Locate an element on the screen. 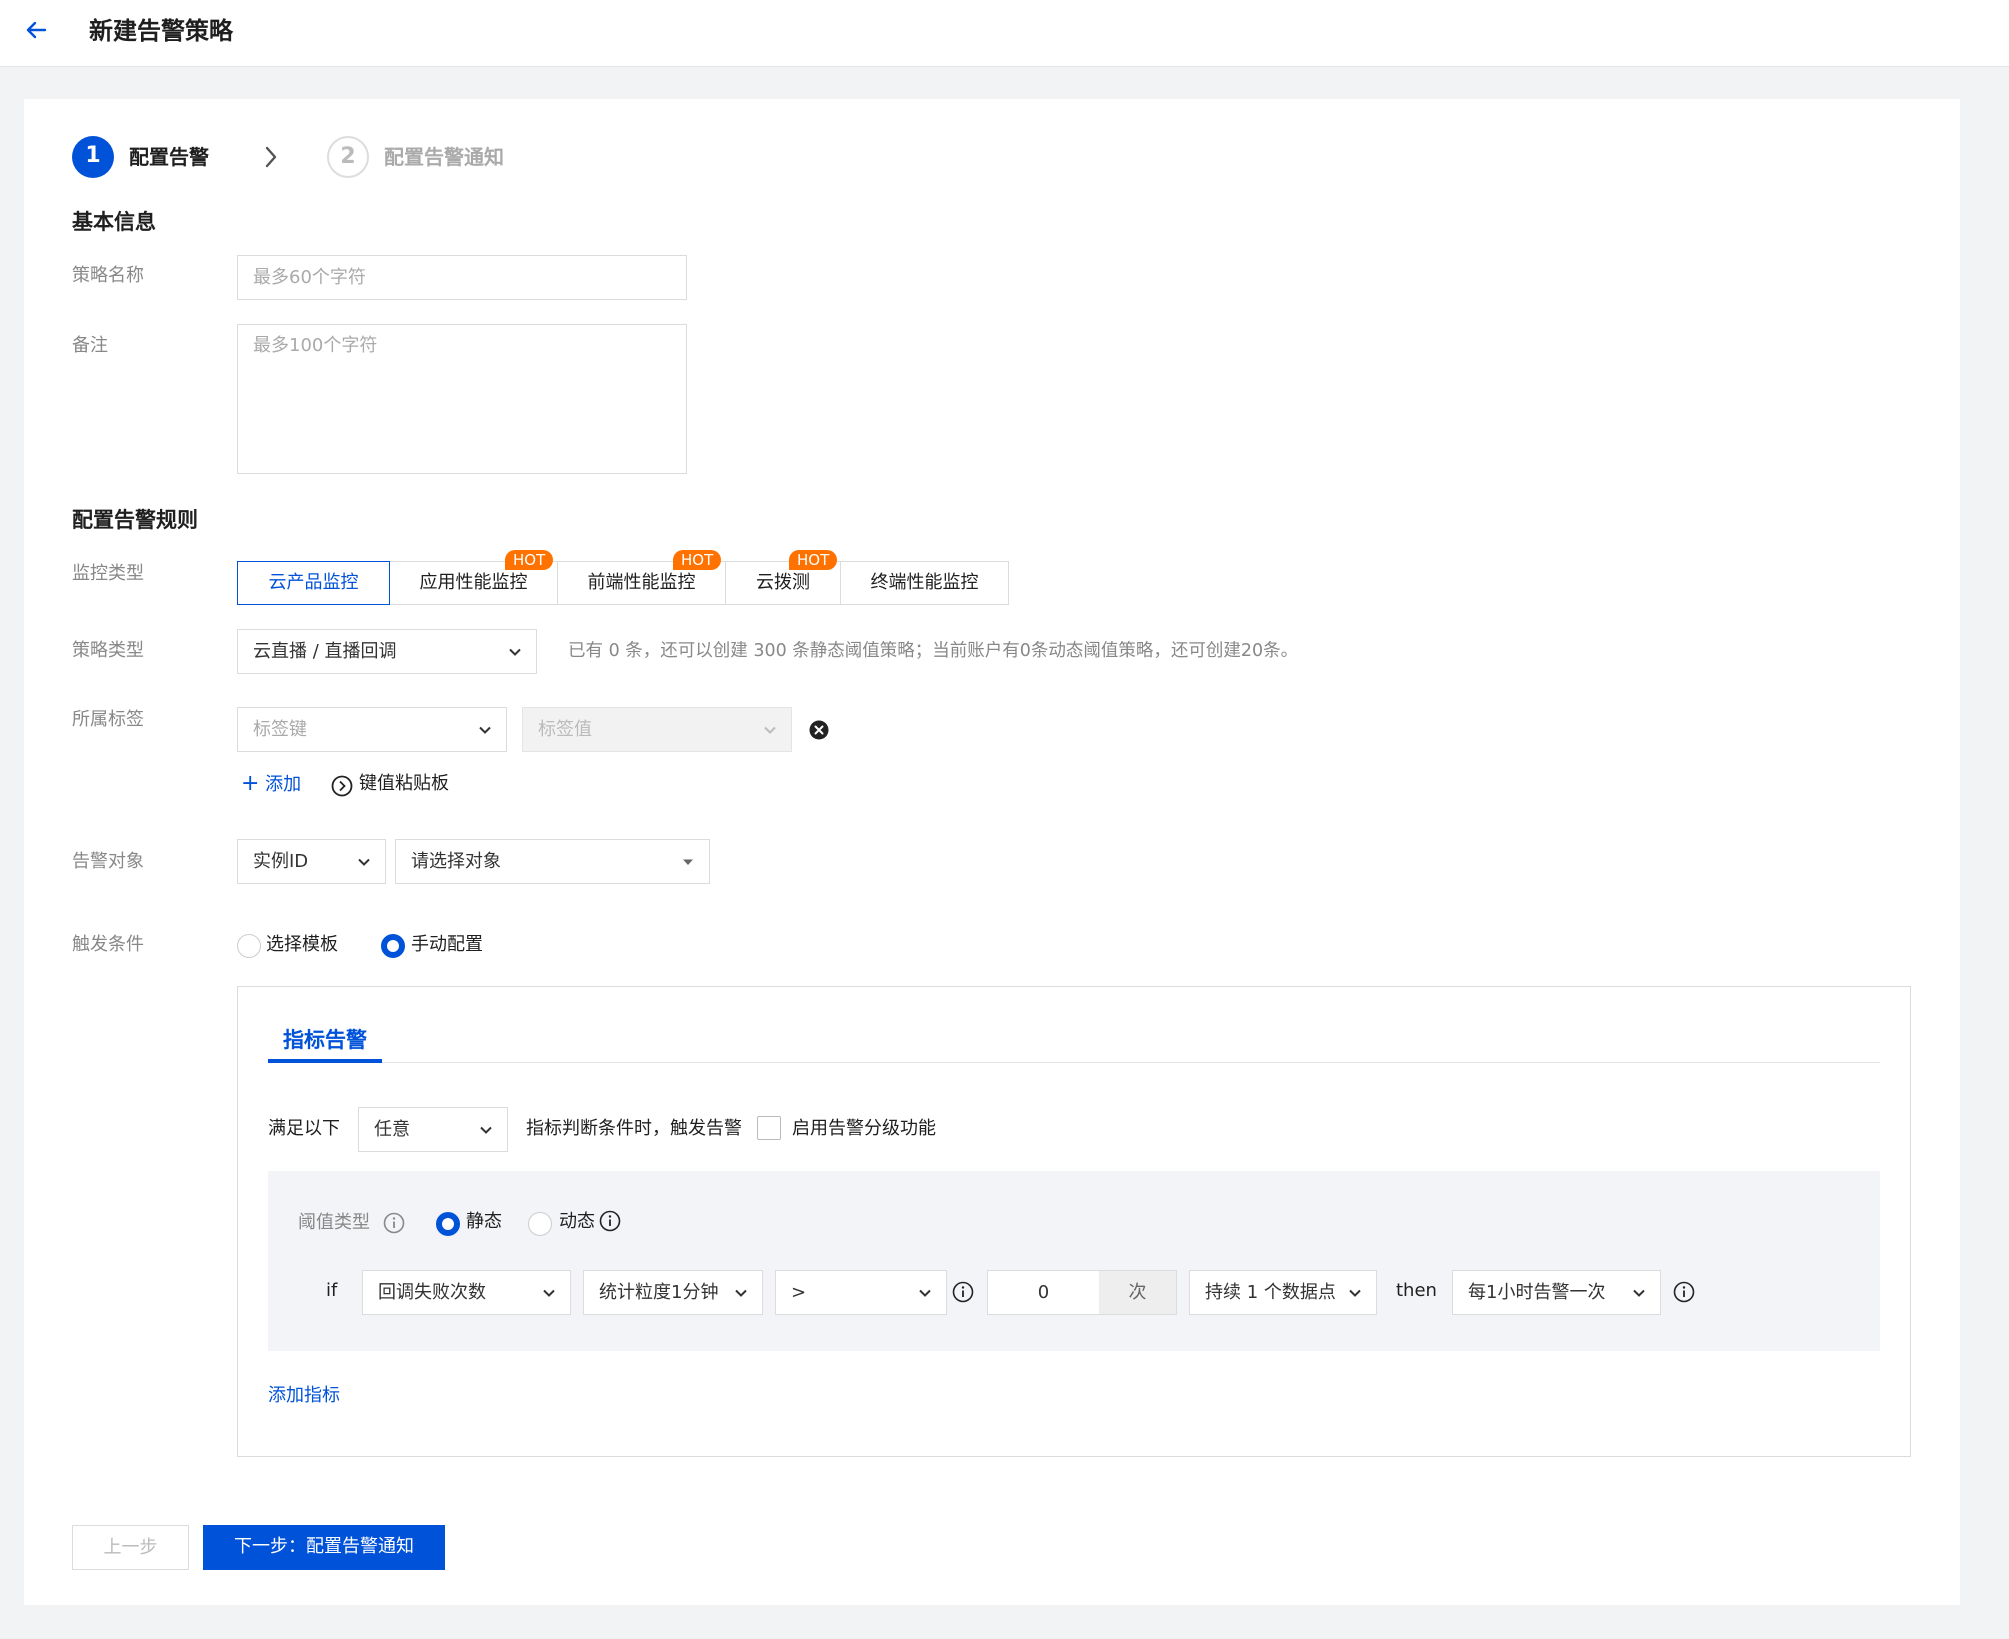 This screenshot has height=1639, width=2009. template-radio is located at coordinates (249, 946).